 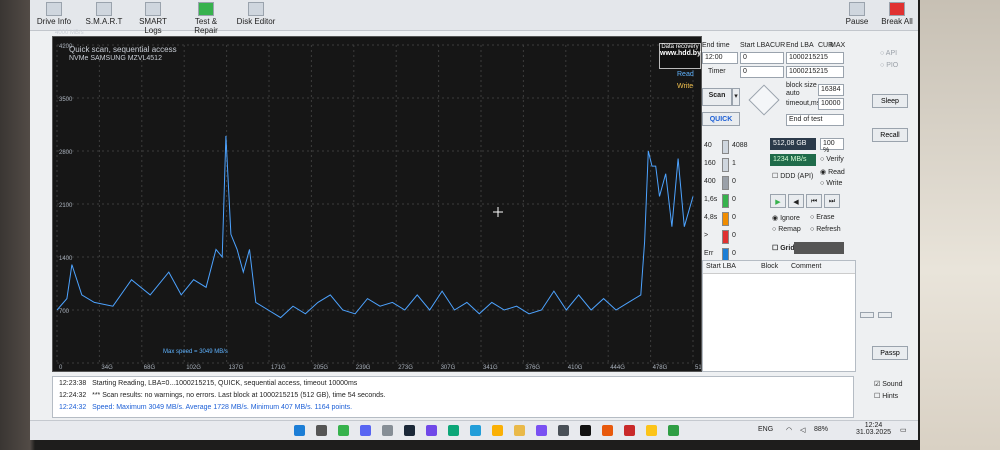 What do you see at coordinates (104, 9) in the screenshot?
I see `smart-icon` at bounding box center [104, 9].